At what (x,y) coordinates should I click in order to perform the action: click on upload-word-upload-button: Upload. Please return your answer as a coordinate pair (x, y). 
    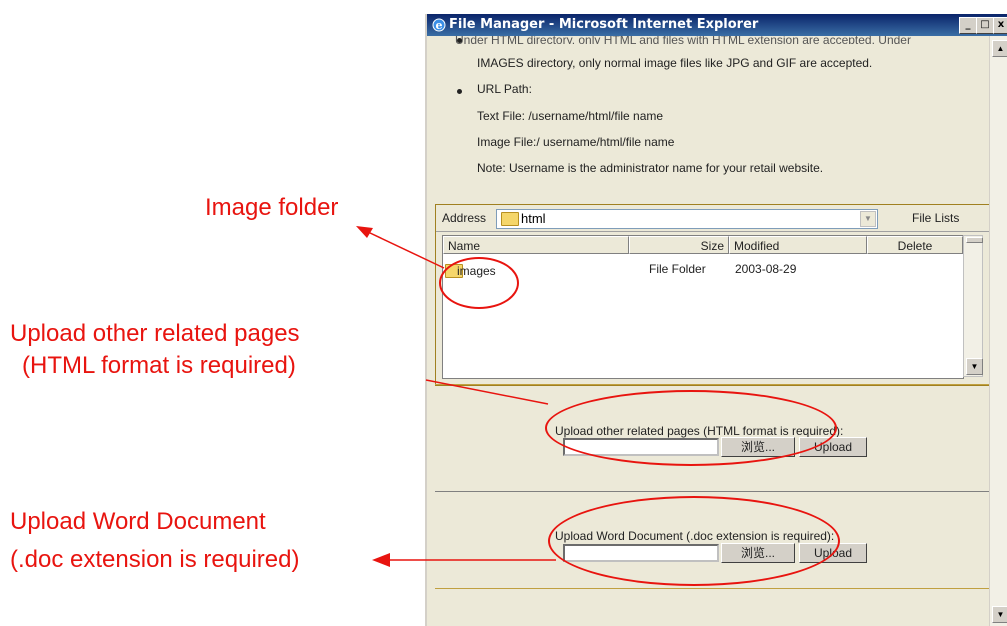
    Looking at the image, I should click on (833, 553).